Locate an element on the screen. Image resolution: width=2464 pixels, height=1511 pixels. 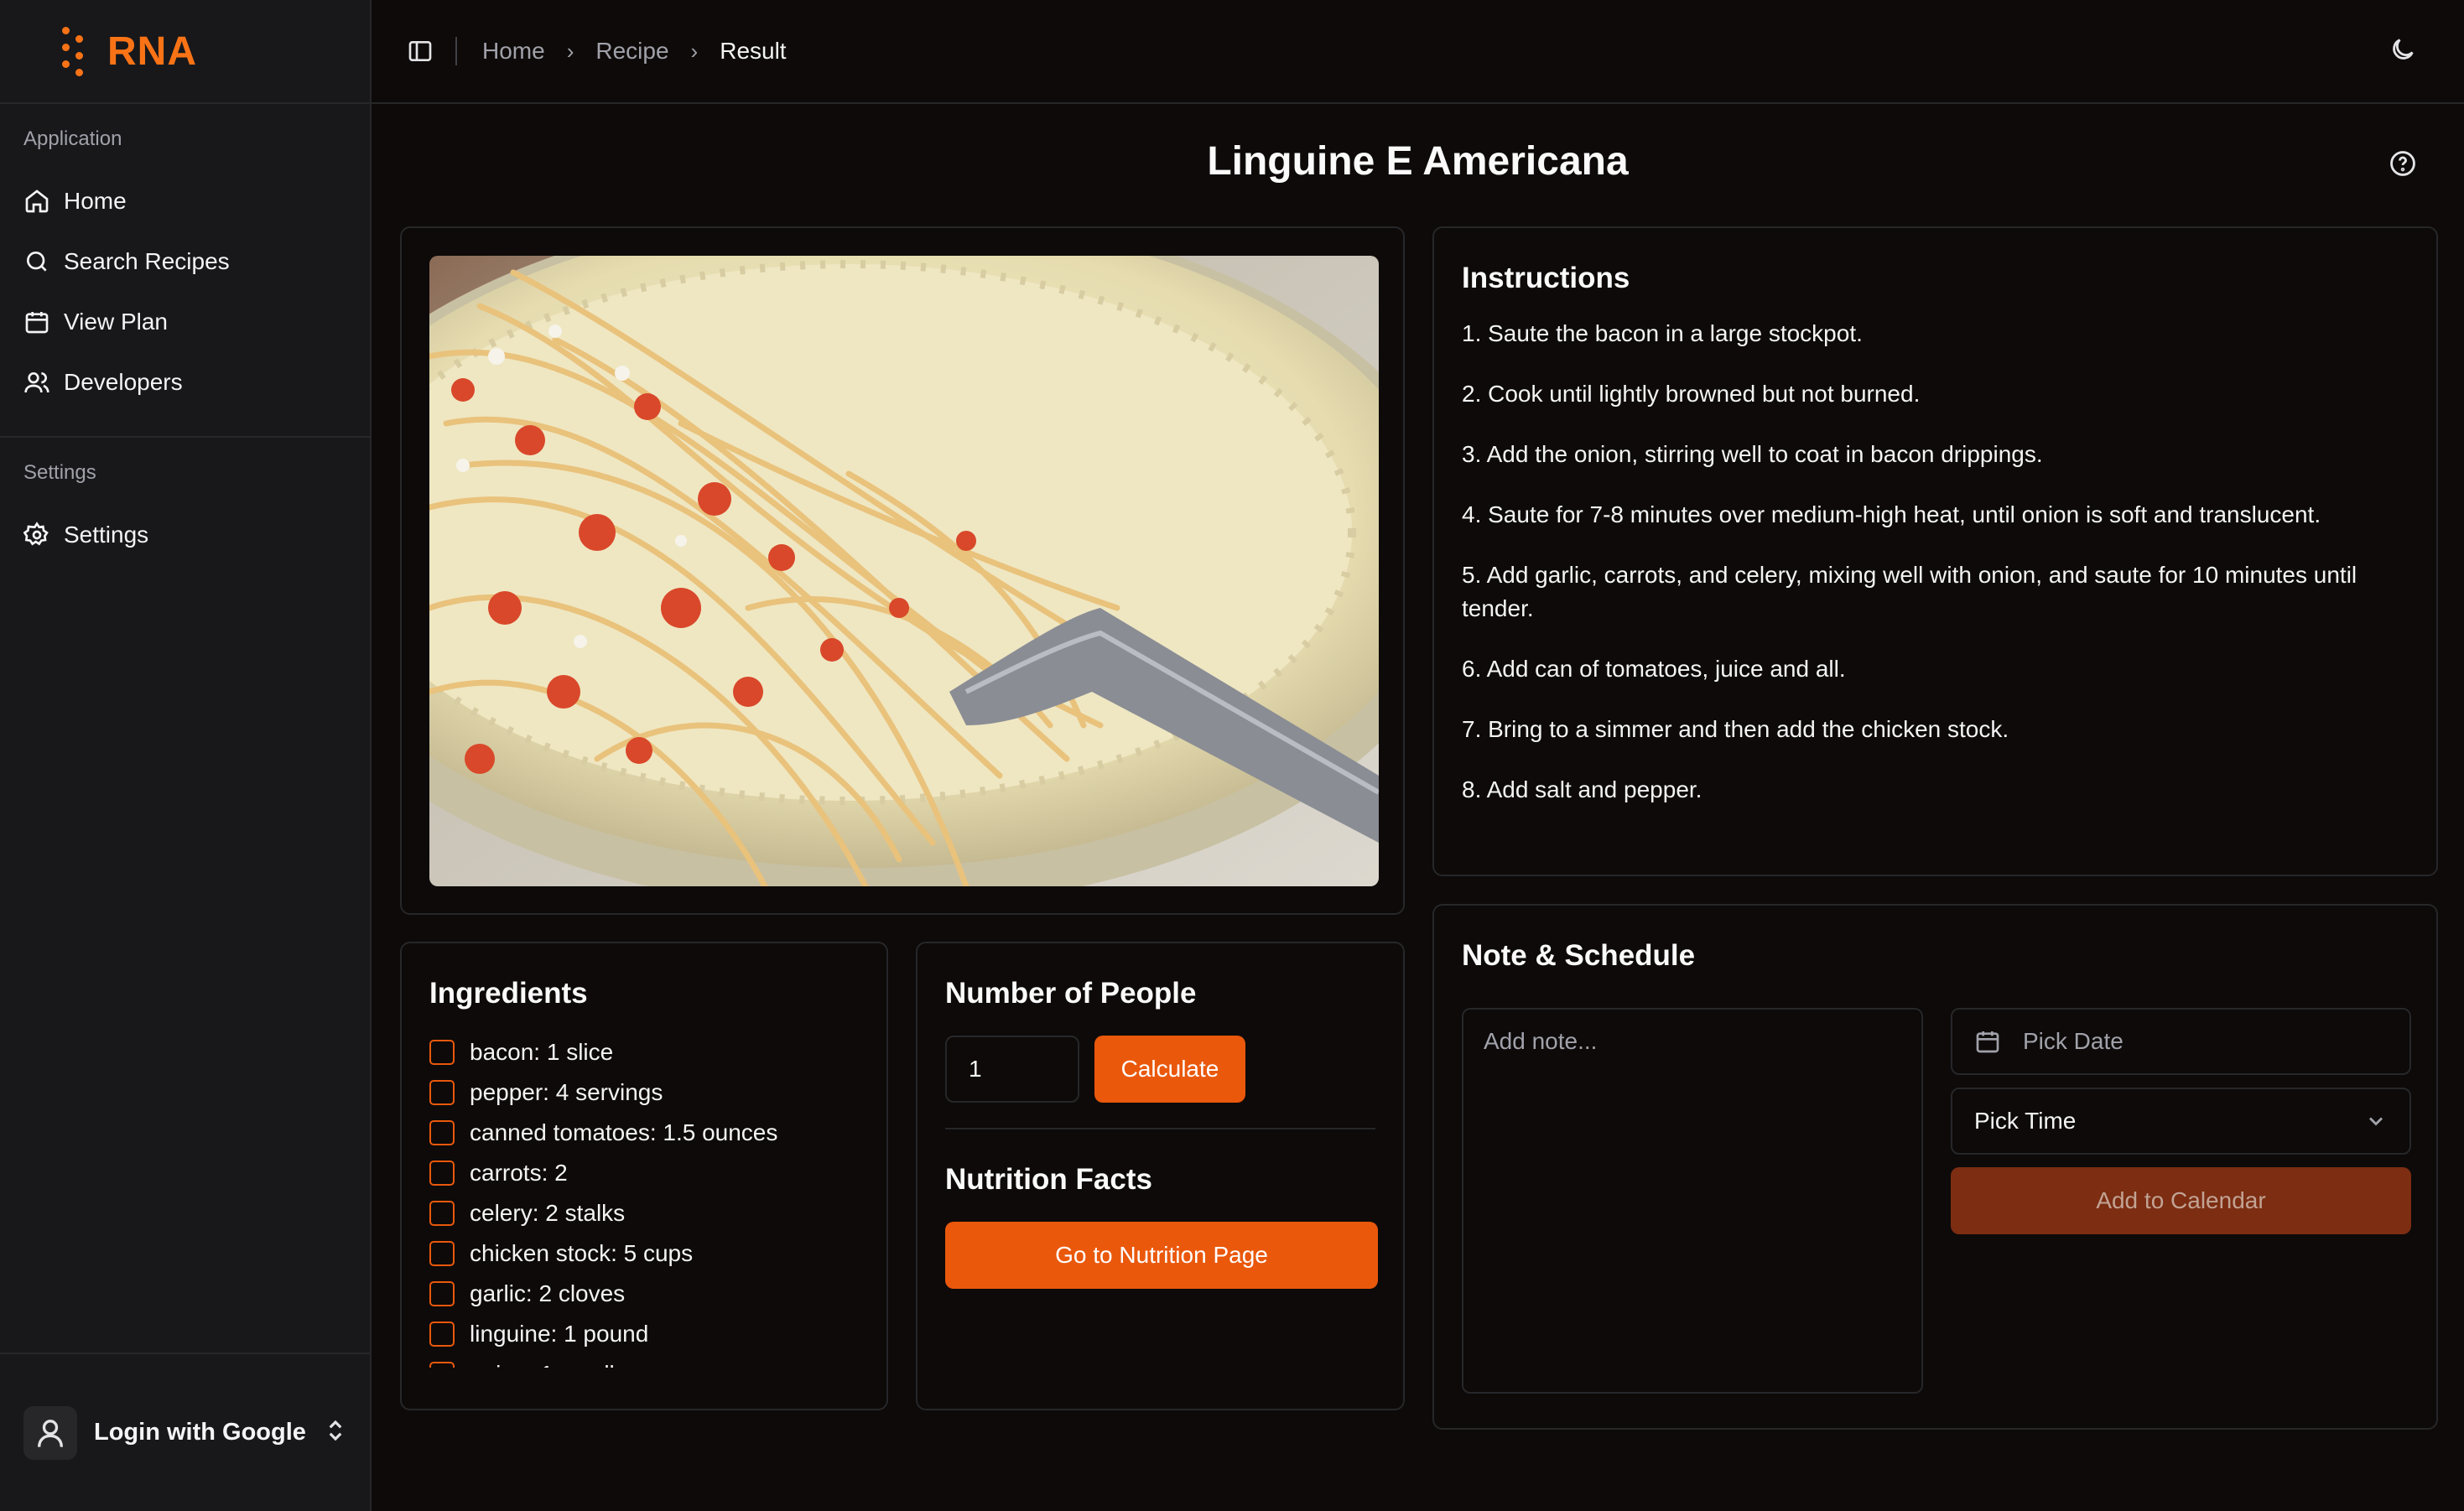
group-label: Application is located at coordinates (72, 138).